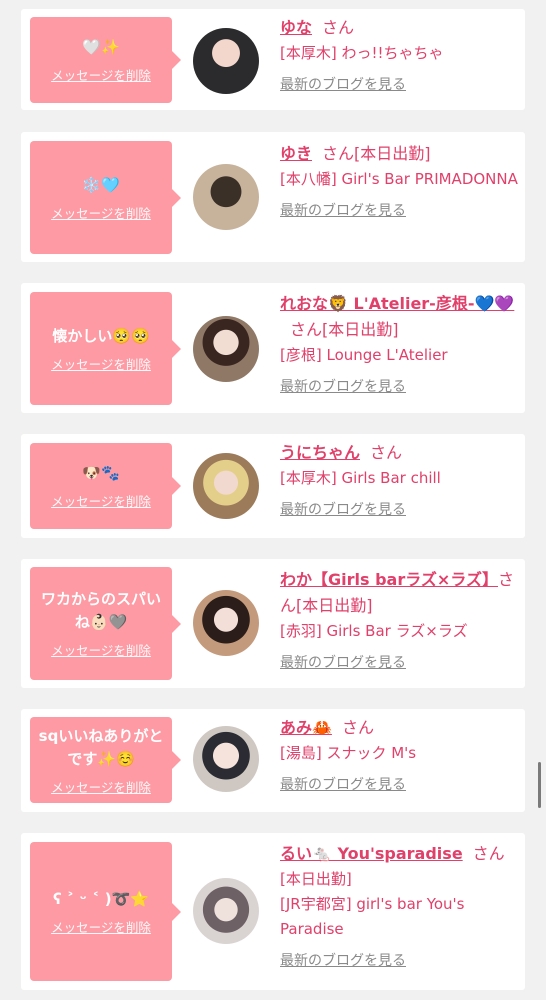 The height and width of the screenshot is (1000, 546). Describe the element at coordinates (105, 348) in the screenshot. I see `message-bubble: 懐かしい🥺🥺 メッセージを削除` at that location.